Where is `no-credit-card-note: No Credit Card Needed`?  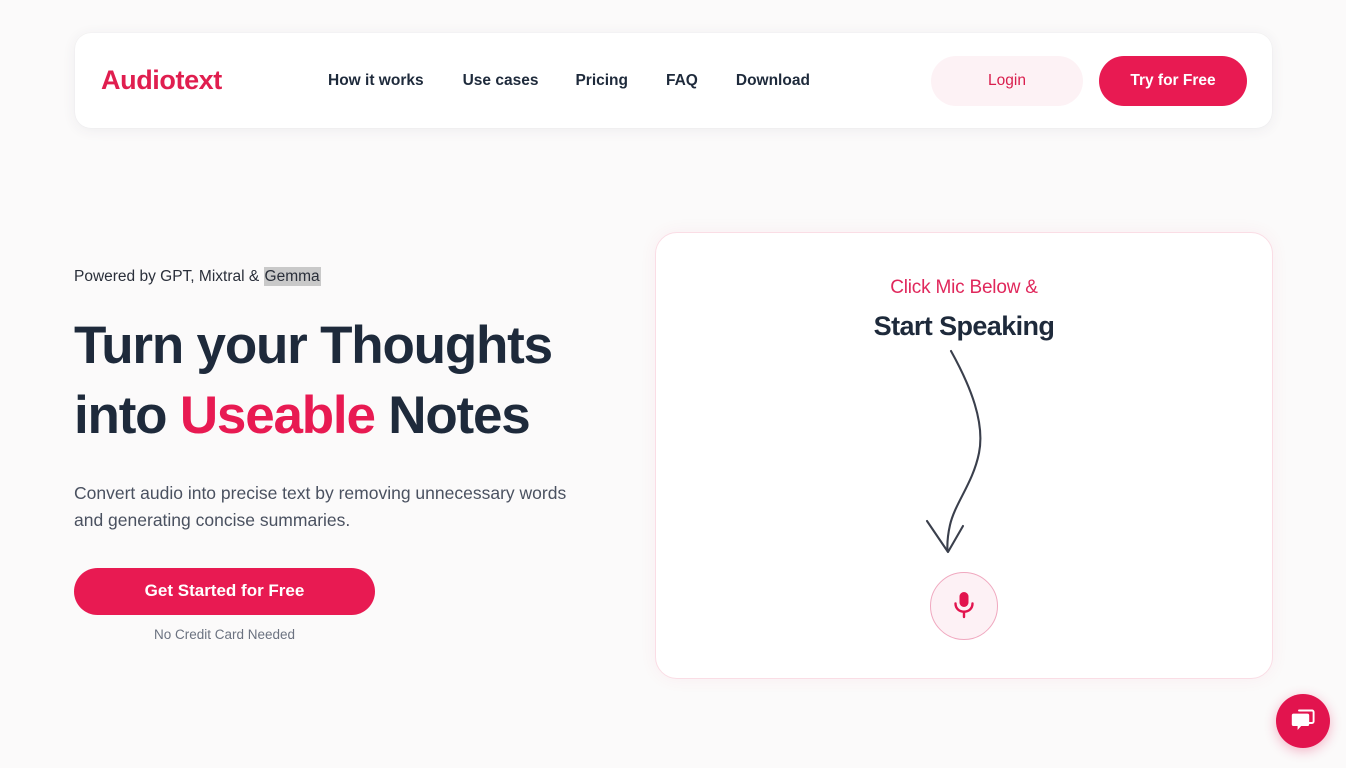 no-credit-card-note: No Credit Card Needed is located at coordinates (224, 634).